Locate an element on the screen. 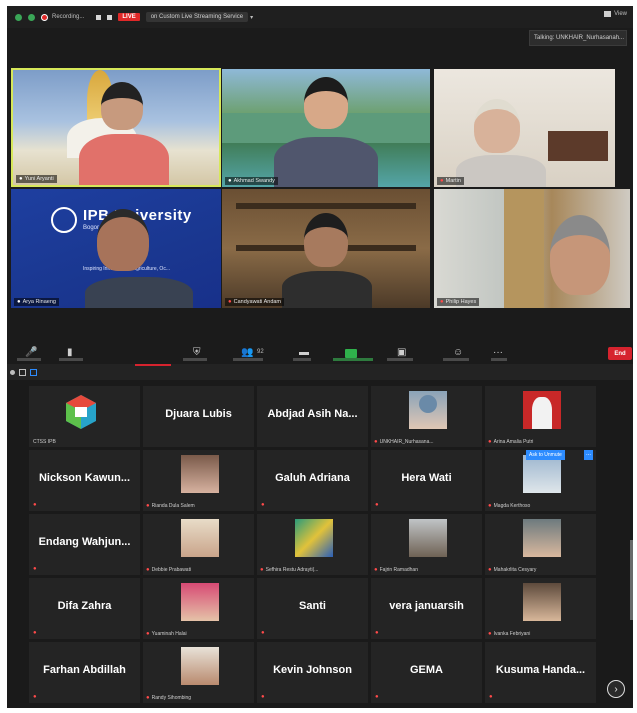  speaker-name-tag: ● Candyawati Andam is located at coordinates (255, 302).